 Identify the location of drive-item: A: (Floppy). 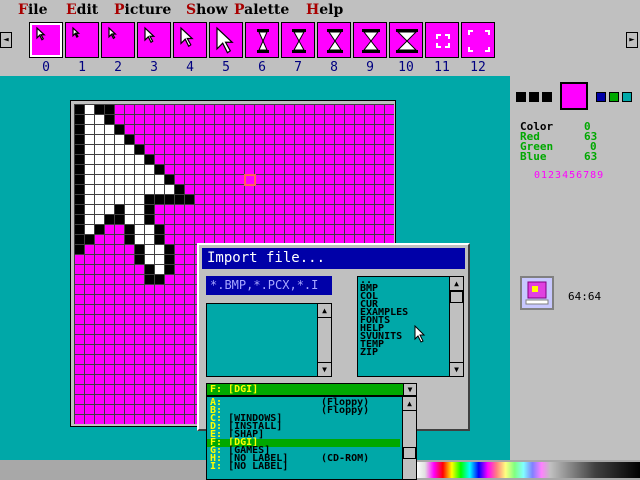
(304, 403).